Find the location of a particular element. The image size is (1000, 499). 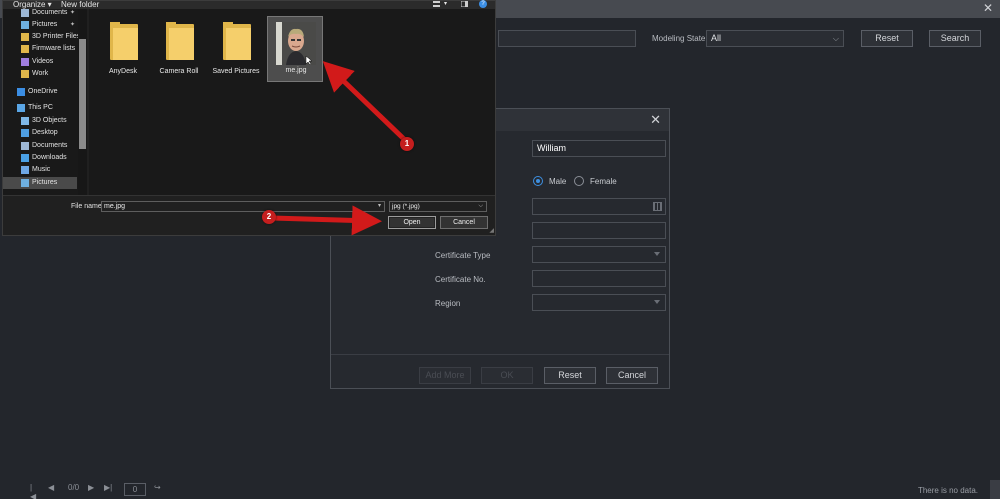

region-select is located at coordinates (599, 302).